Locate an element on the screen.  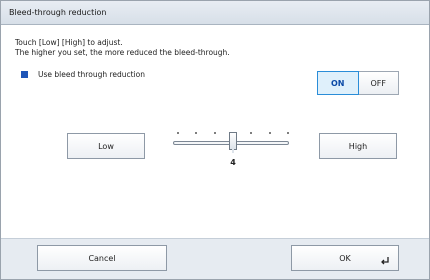
use-bleed-through-checkbox: Use bleed through reduction is located at coordinates (83, 74).